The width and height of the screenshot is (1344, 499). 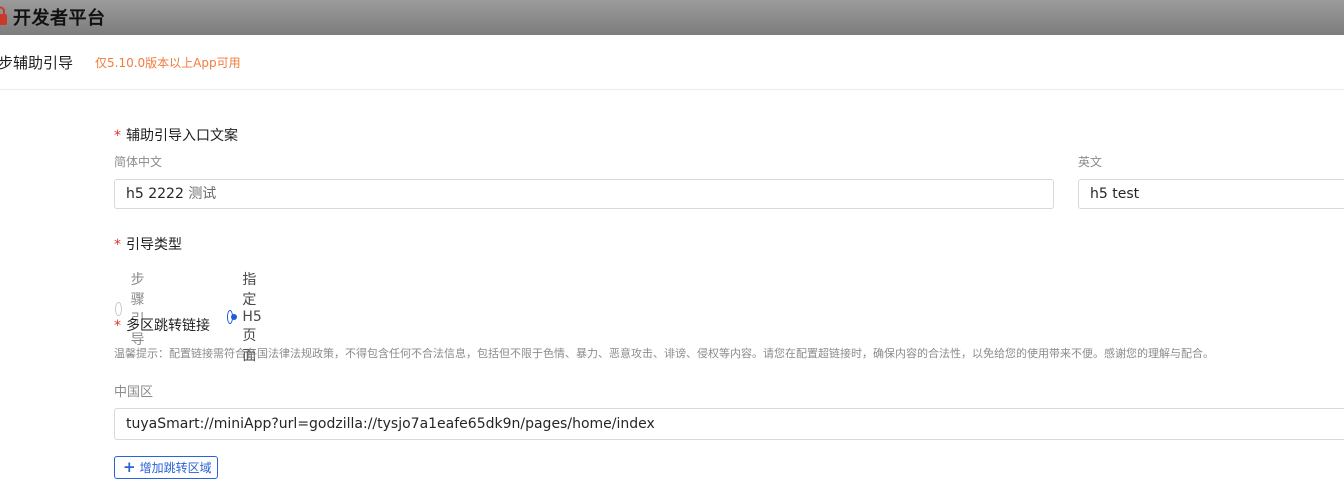 I want to click on app-title: 开发者平台, so click(x=59, y=18).